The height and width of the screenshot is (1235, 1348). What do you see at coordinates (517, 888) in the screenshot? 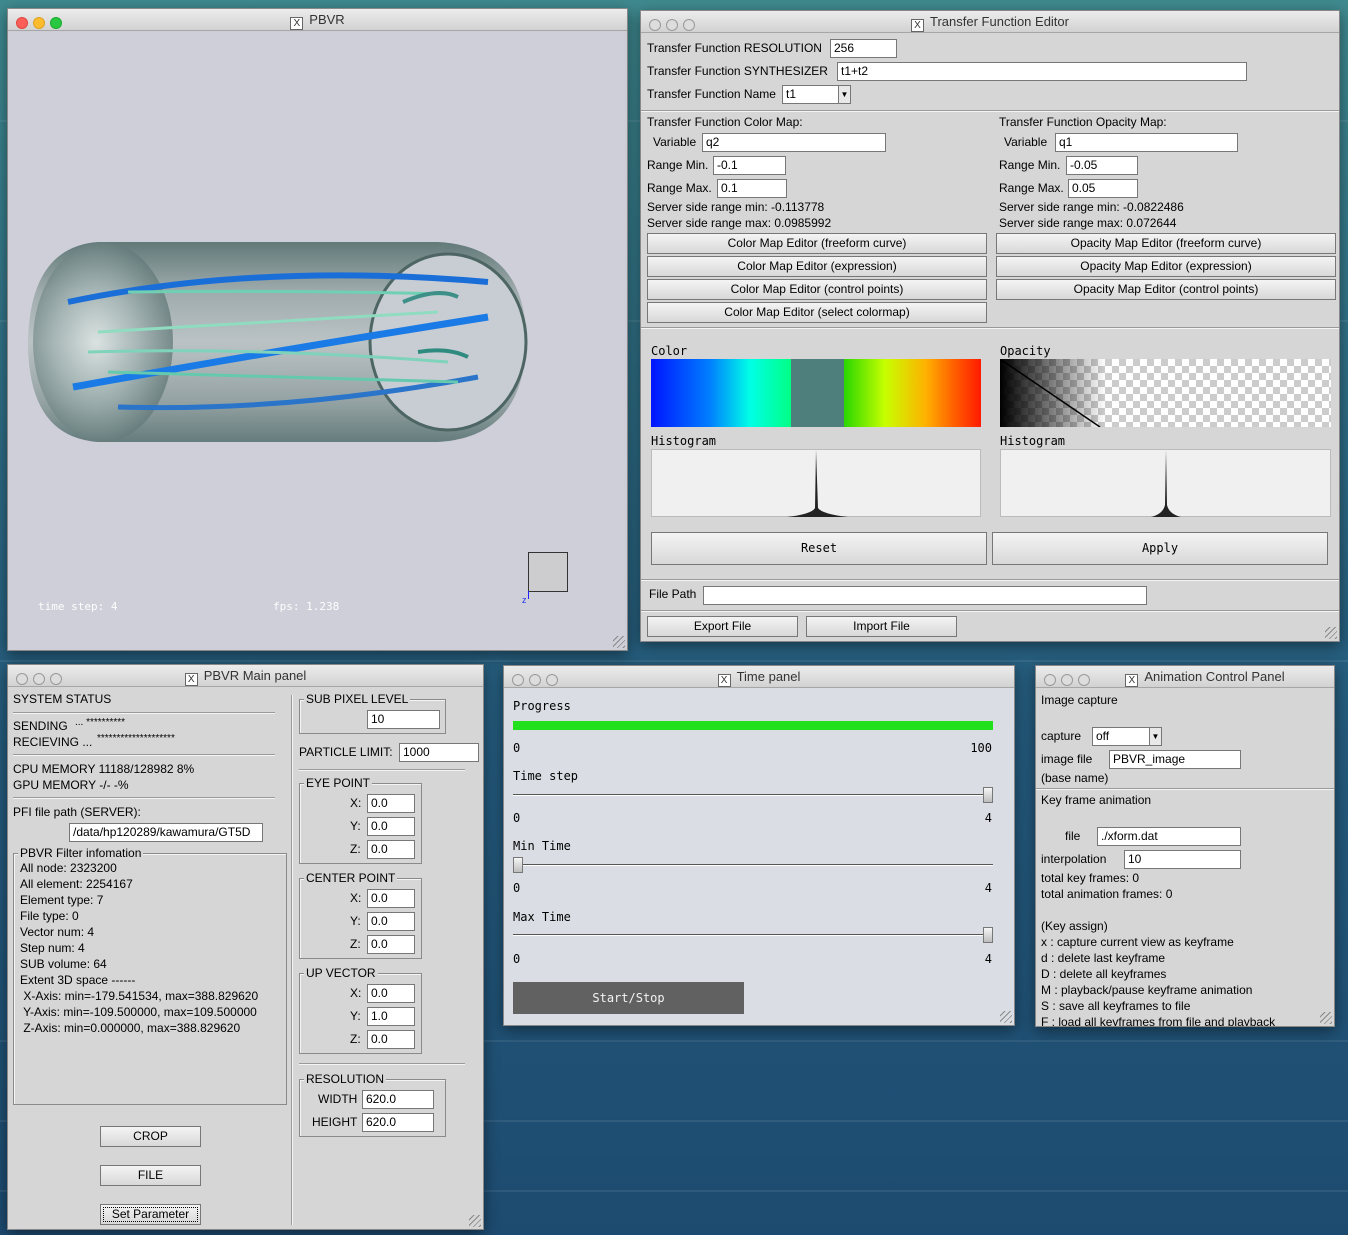
I see `min-time-min: 0` at bounding box center [517, 888].